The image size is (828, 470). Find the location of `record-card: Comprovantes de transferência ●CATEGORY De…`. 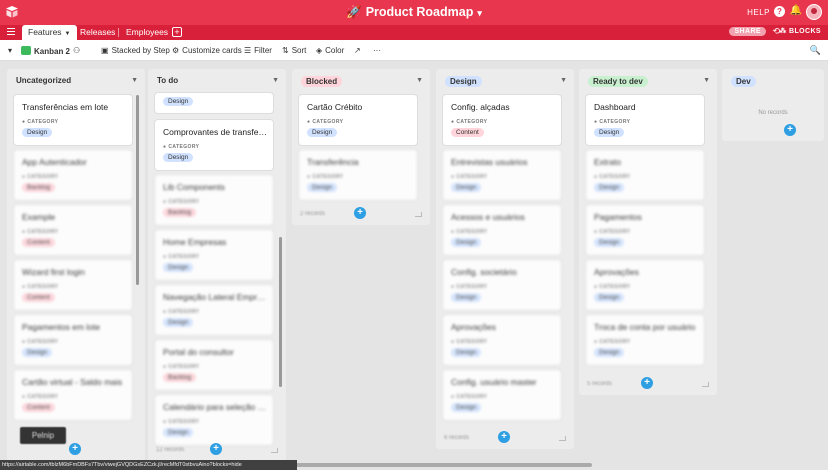

record-card: Comprovantes de transferência ●CATEGORY De… is located at coordinates (214, 145).